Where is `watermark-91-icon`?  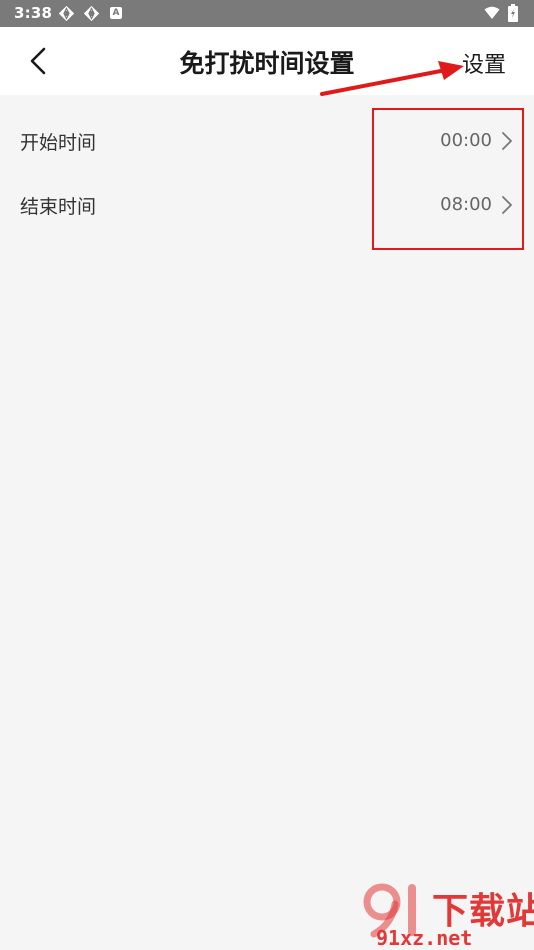 watermark-91-icon is located at coordinates (395, 911).